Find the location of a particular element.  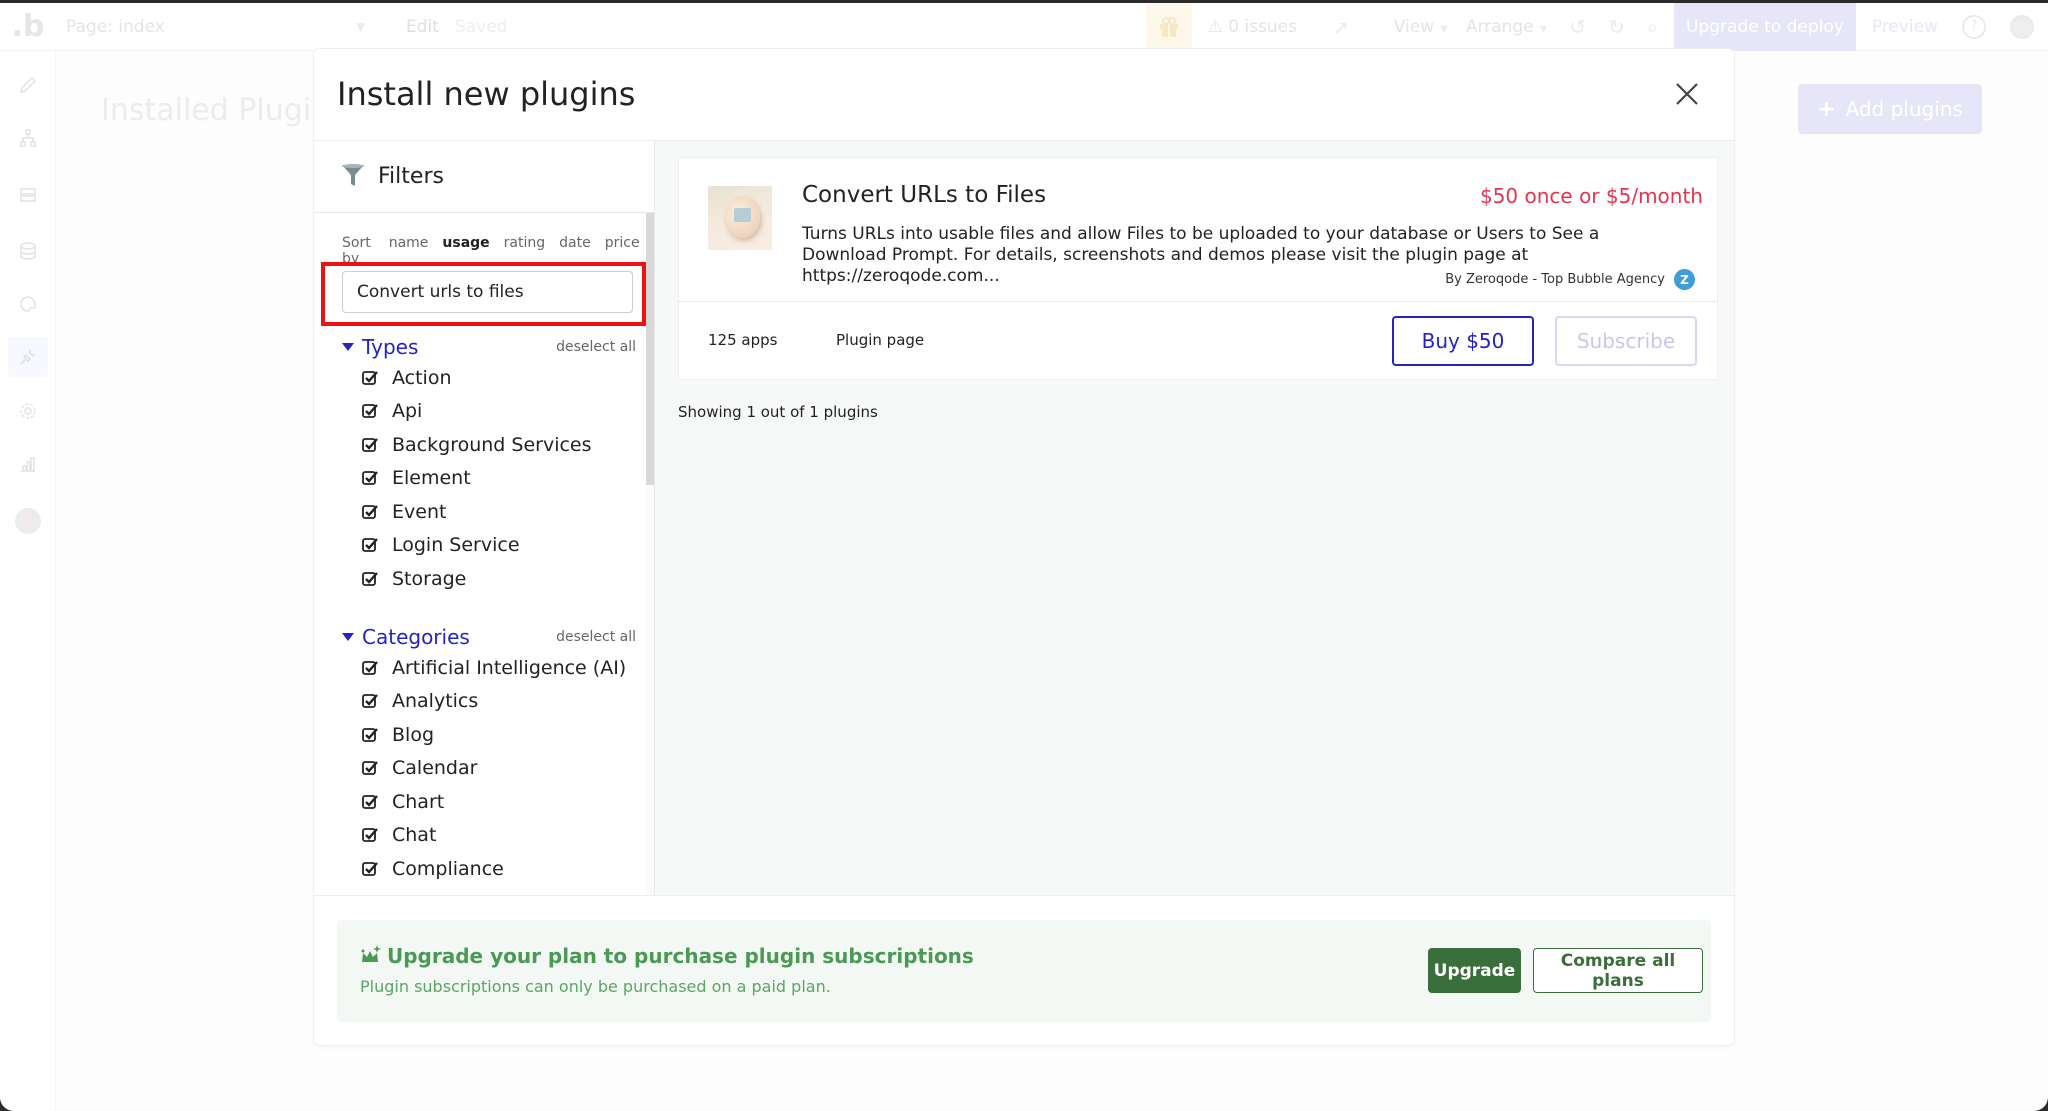

avatar-icon is located at coordinates (28, 521).